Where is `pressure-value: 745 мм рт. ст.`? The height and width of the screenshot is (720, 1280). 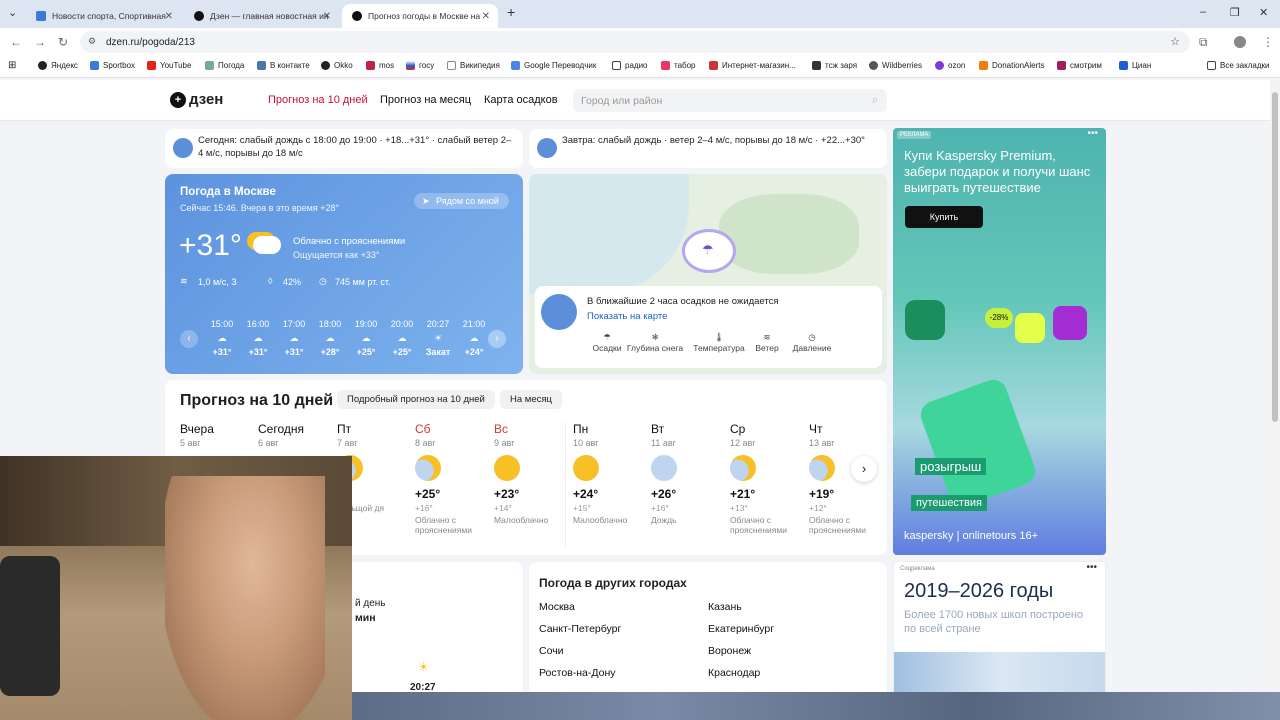 pressure-value: 745 мм рт. ст. is located at coordinates (363, 282).